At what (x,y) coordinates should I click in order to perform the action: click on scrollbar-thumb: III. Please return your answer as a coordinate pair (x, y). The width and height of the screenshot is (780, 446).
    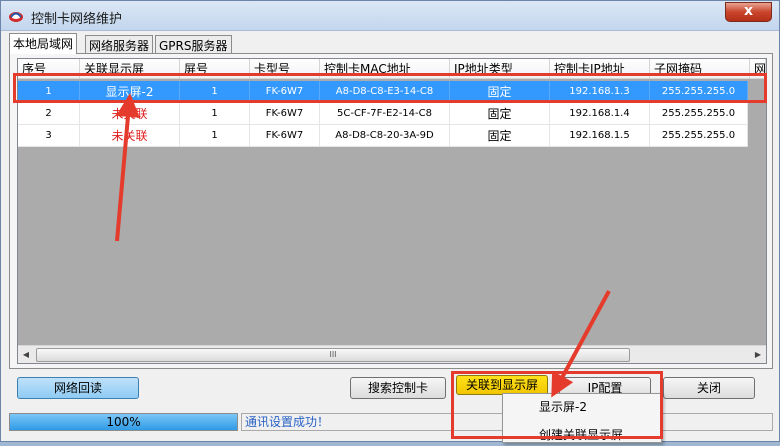
    Looking at the image, I should click on (333, 355).